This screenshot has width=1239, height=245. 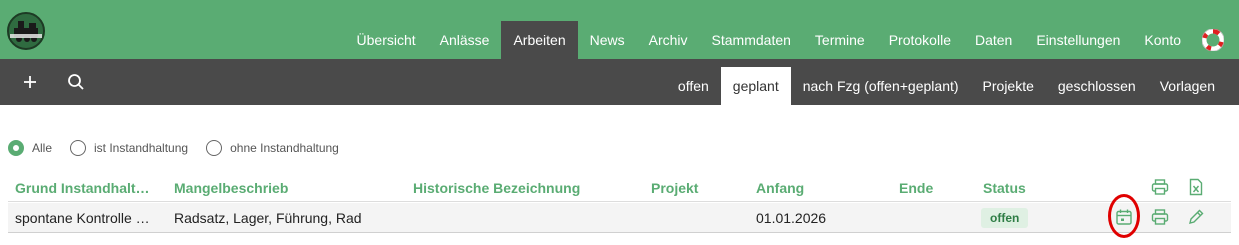 I want to click on nav-item-news: News, so click(x=607, y=40).